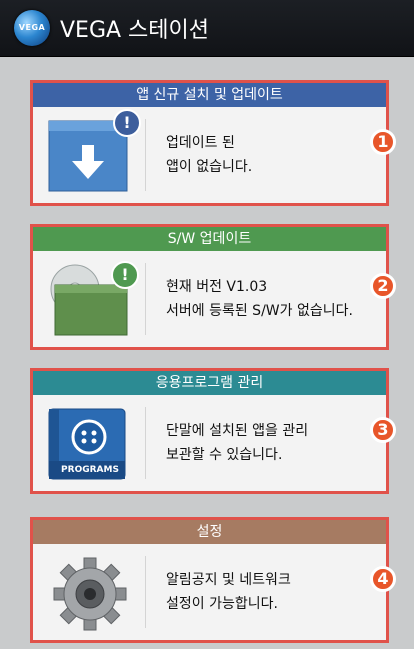  I want to click on app-title: VEGA 스테이션, so click(135, 30).